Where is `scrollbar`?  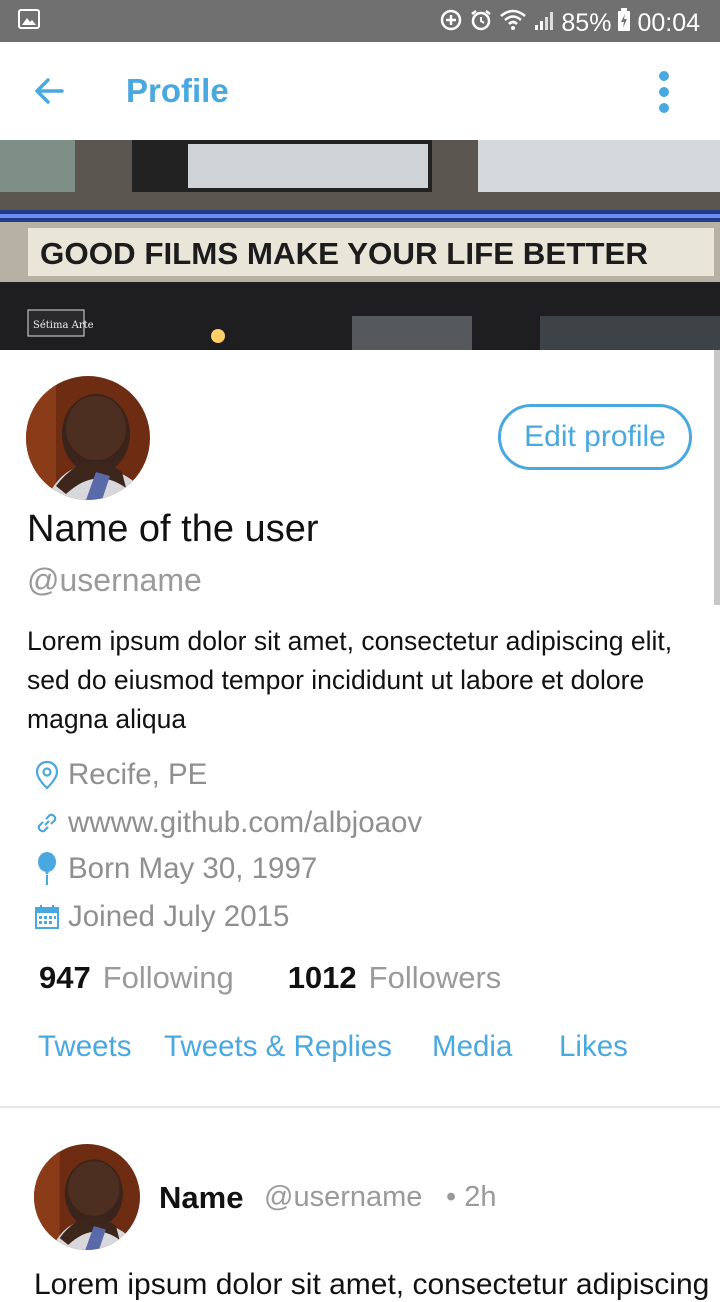
scrollbar is located at coordinates (717, 477).